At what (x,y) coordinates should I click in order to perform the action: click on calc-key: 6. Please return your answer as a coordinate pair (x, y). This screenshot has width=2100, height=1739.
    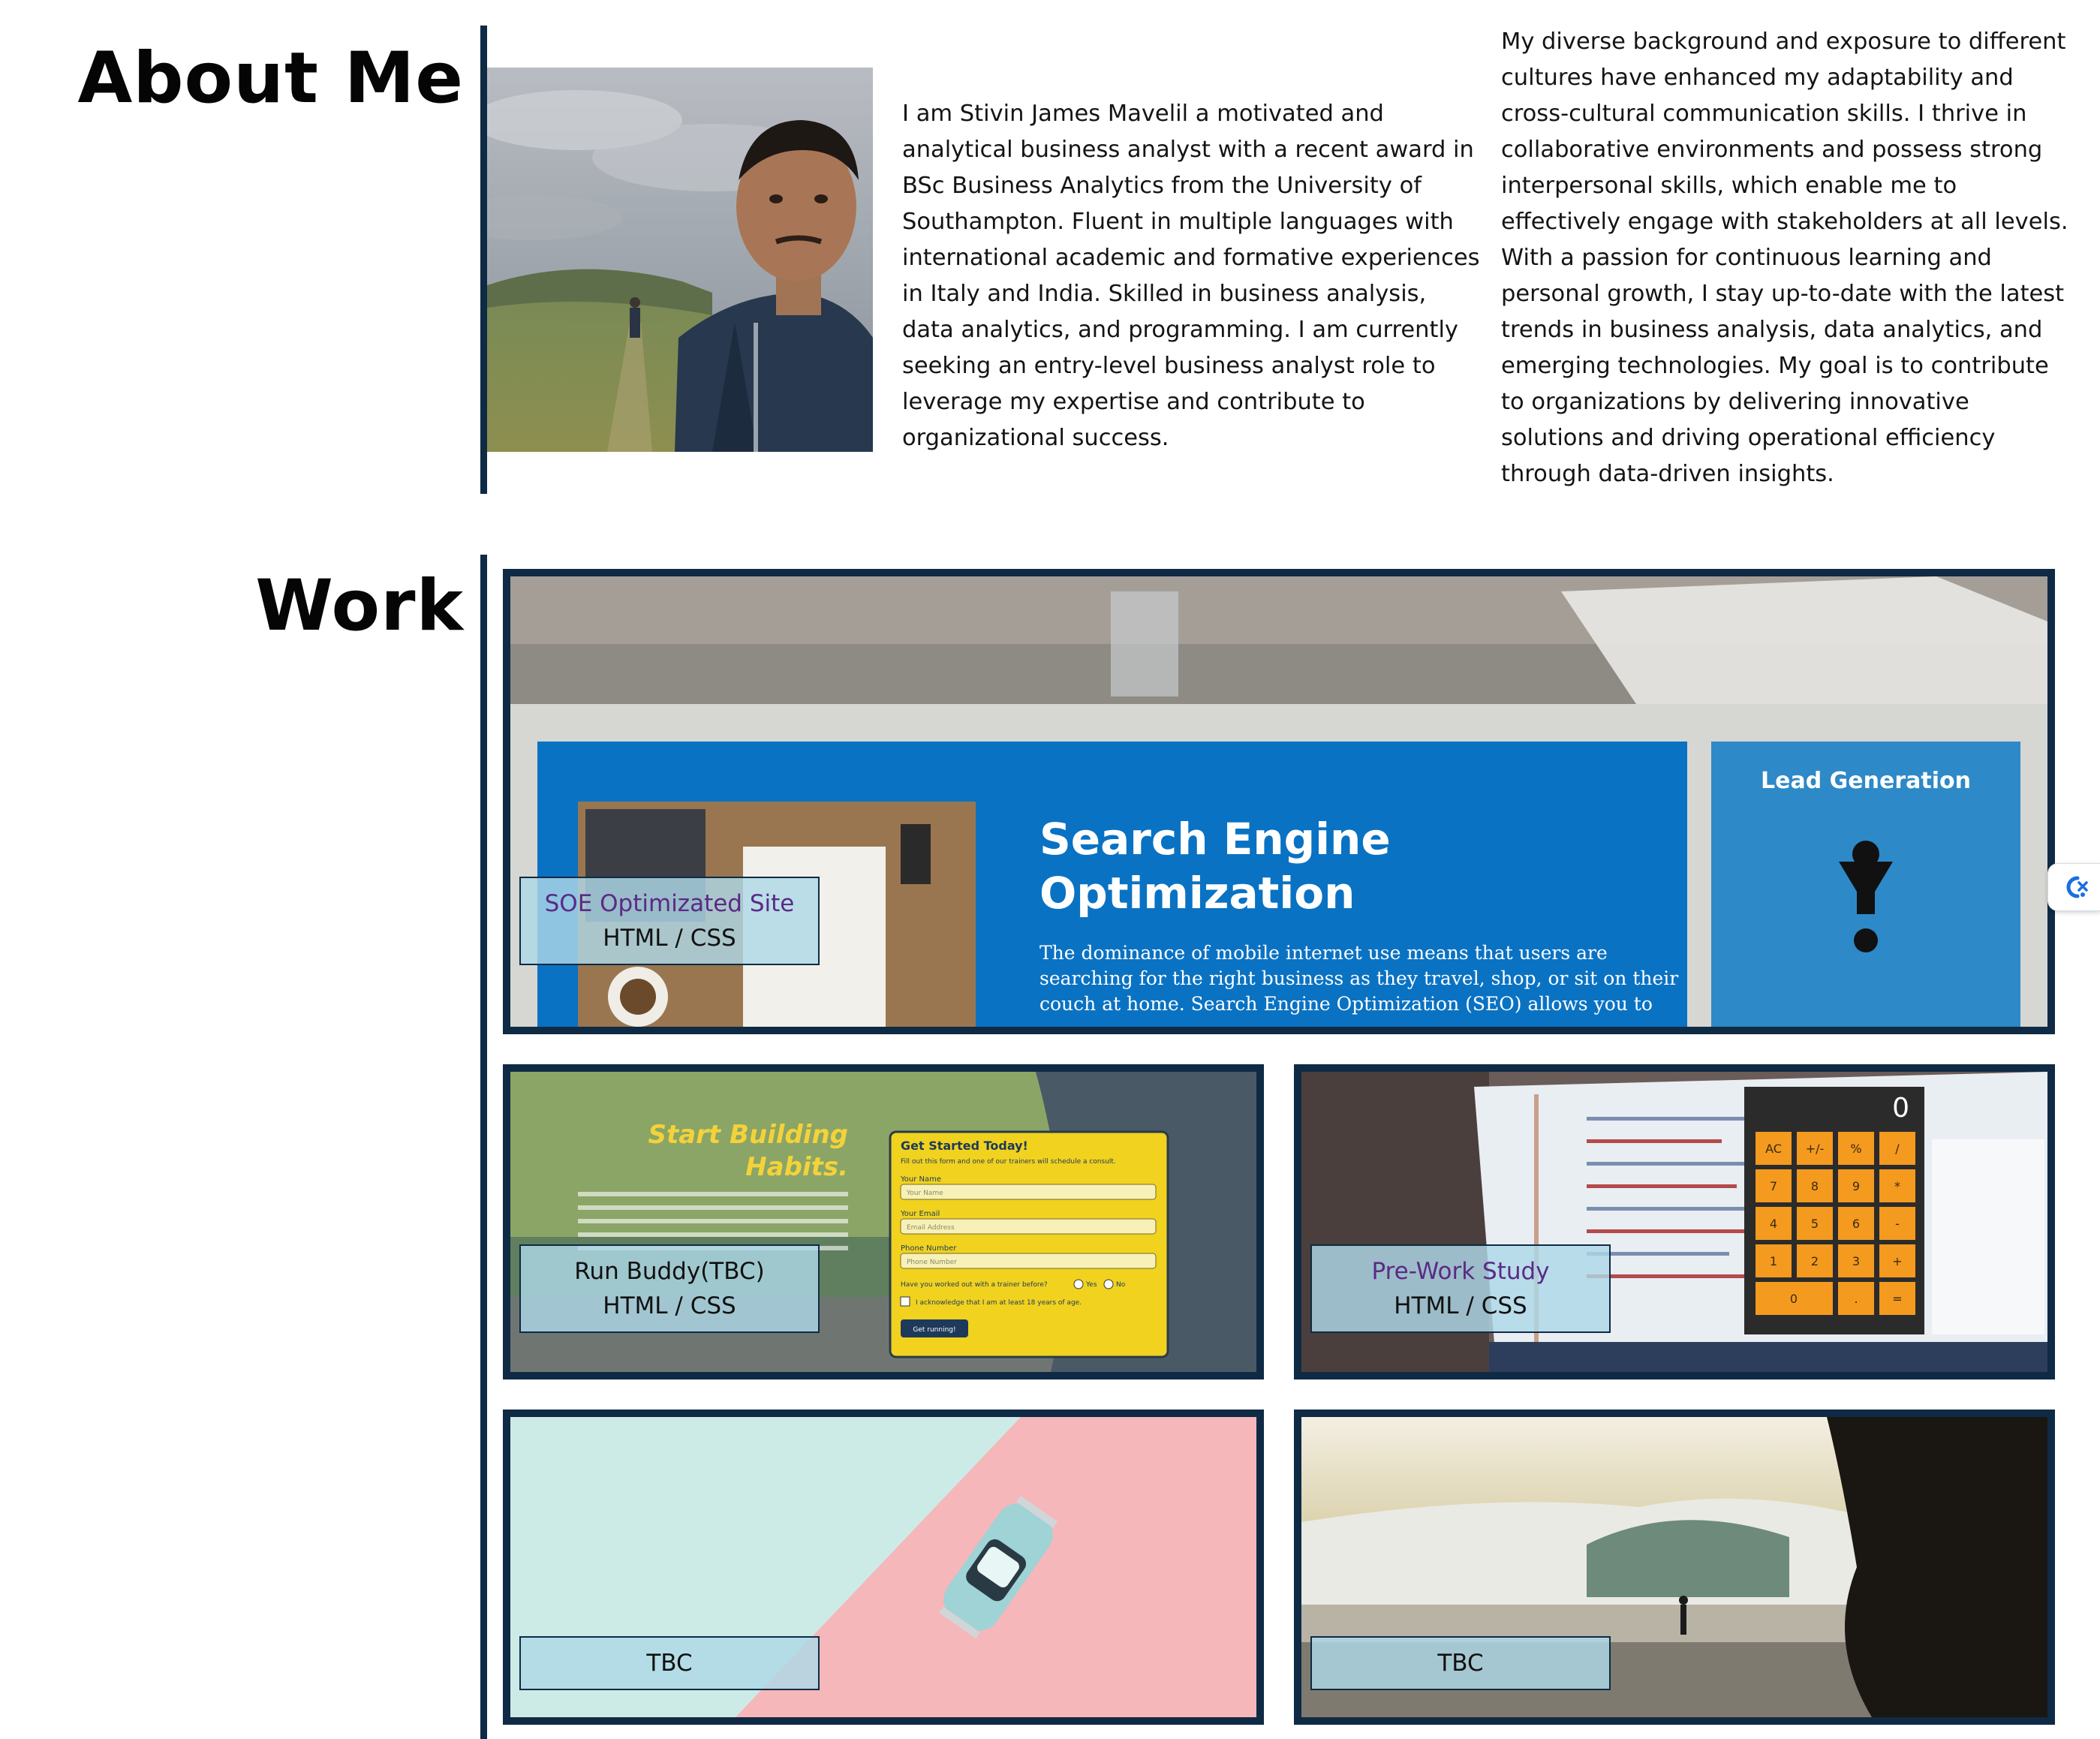
    Looking at the image, I should click on (1856, 1224).